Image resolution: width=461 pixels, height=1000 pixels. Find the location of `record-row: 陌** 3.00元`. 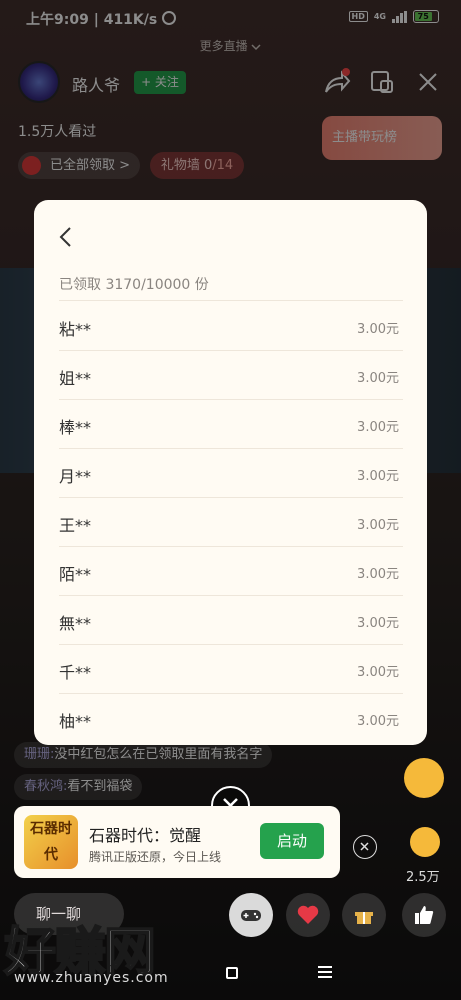

record-row: 陌** 3.00元 is located at coordinates (229, 570).